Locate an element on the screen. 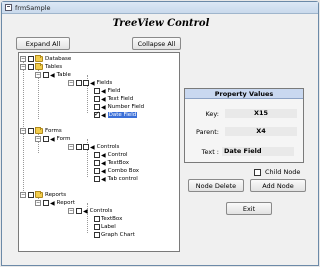 The height and width of the screenshot is (267, 320). tree-node-tables: − Tables is located at coordinates (41, 67).